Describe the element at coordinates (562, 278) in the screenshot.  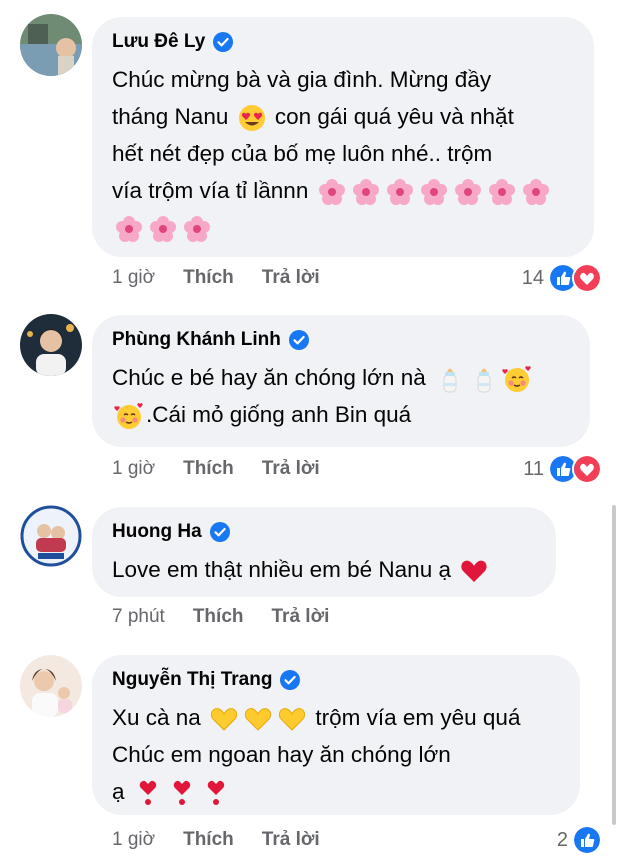
I see `reaction-summary: 14` at that location.